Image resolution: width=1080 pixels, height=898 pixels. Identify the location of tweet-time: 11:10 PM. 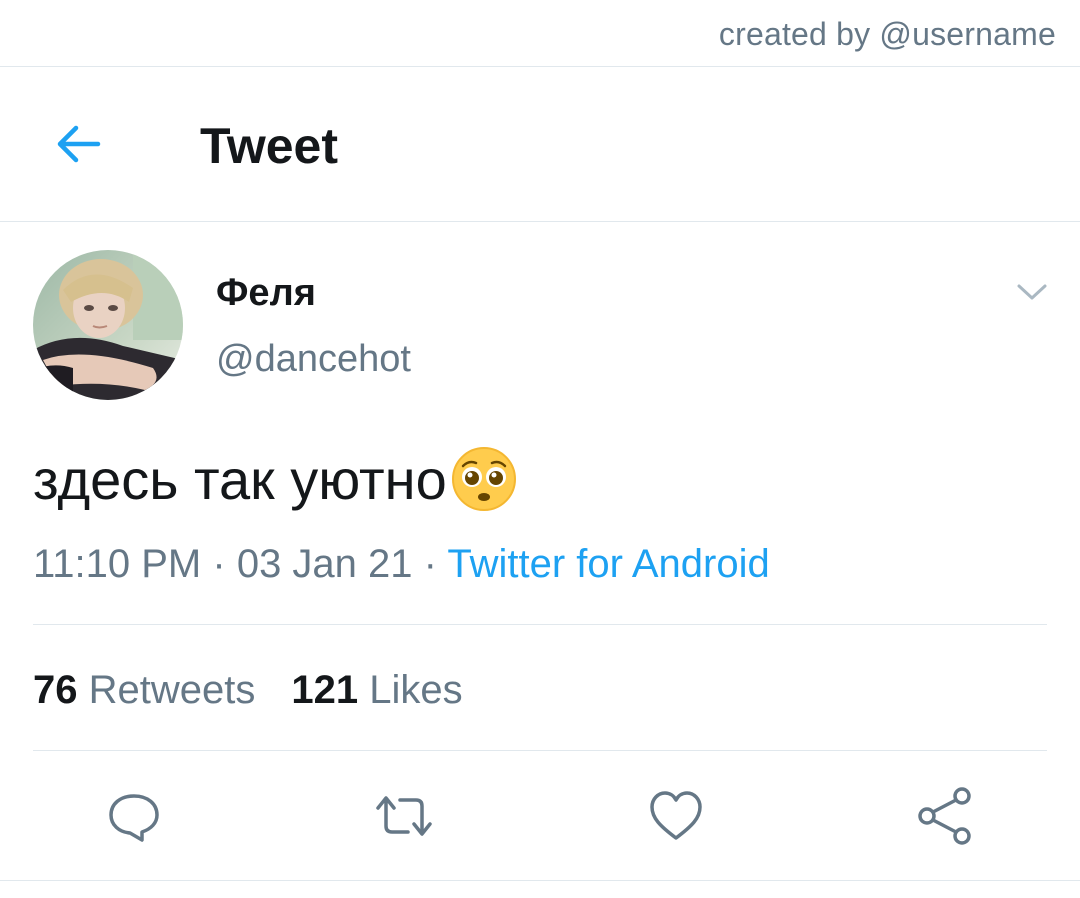
(117, 564).